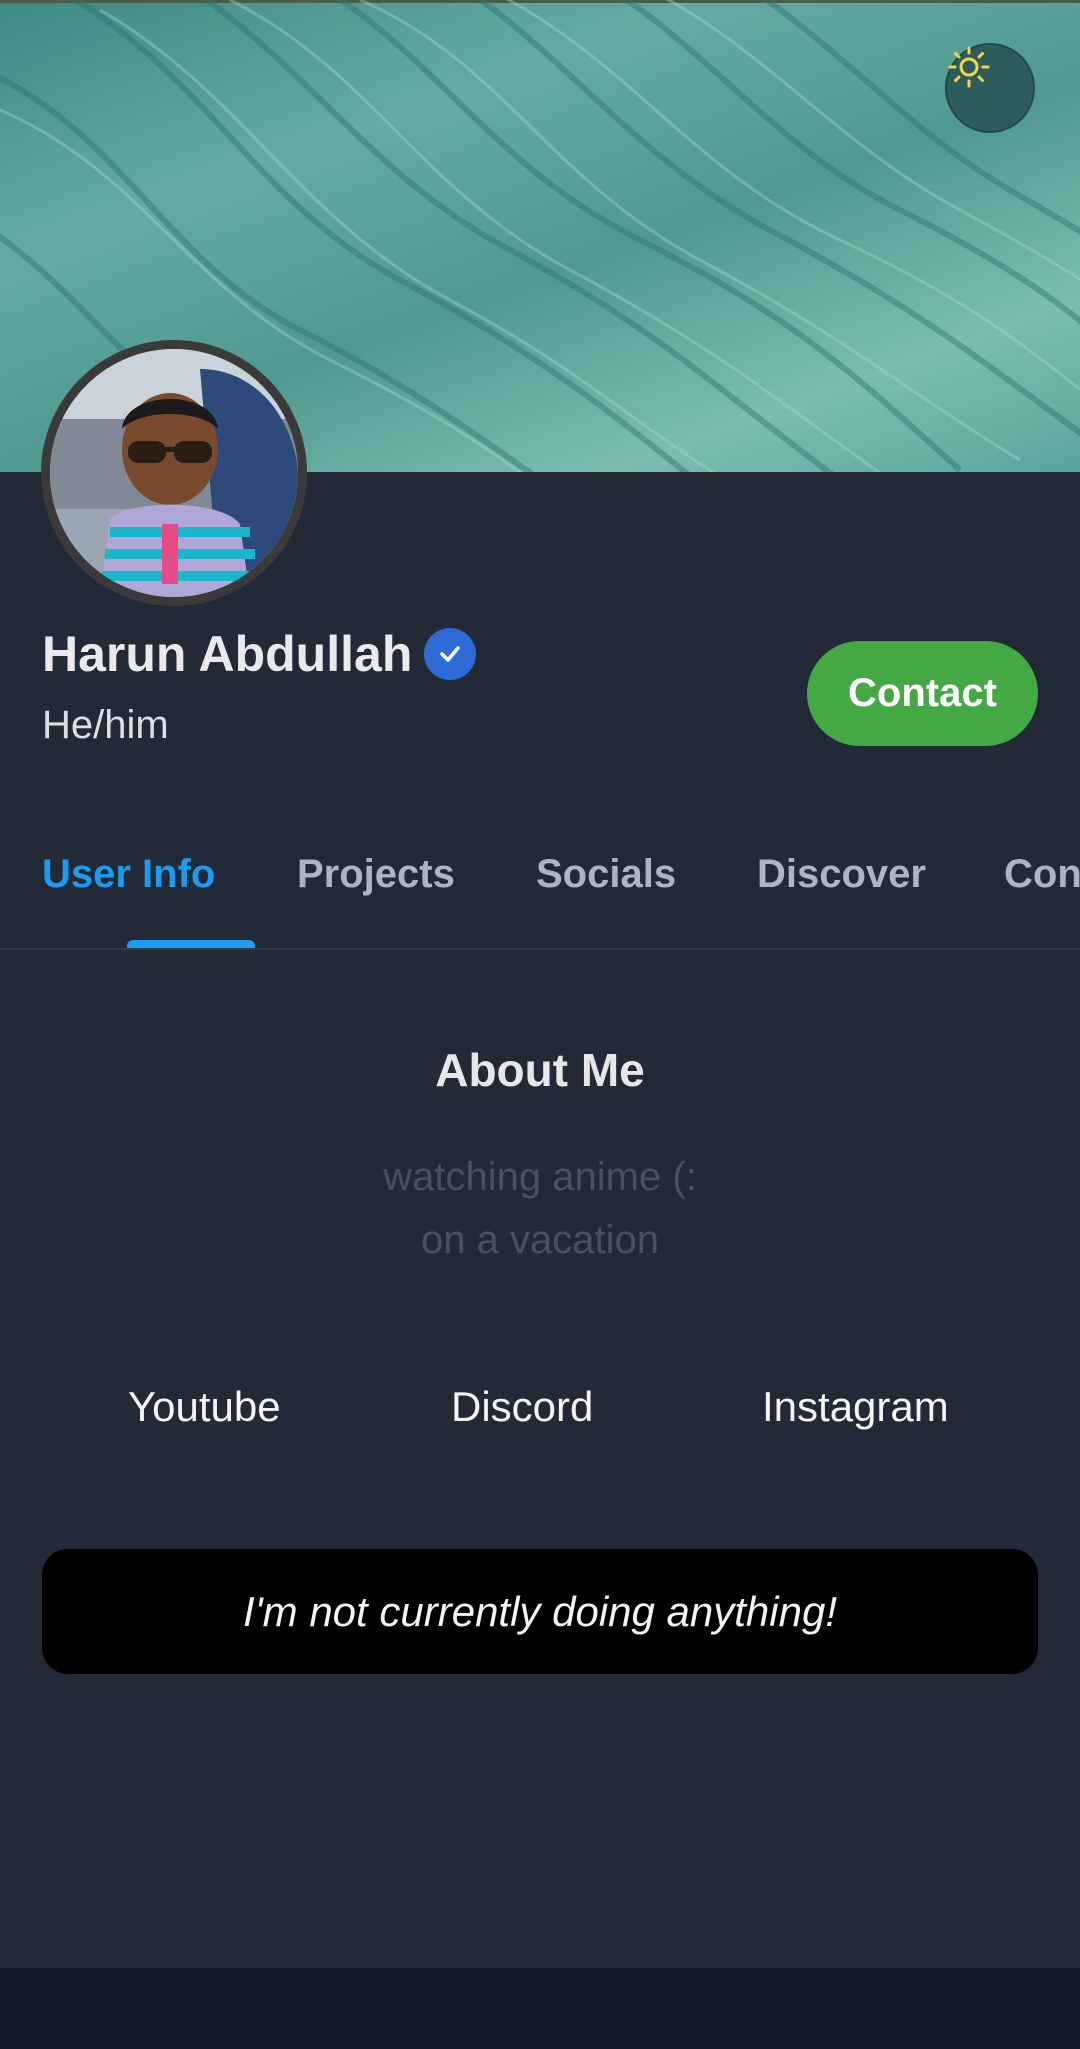  Describe the element at coordinates (855, 1407) in the screenshot. I see `instagram-link: Instagram` at that location.